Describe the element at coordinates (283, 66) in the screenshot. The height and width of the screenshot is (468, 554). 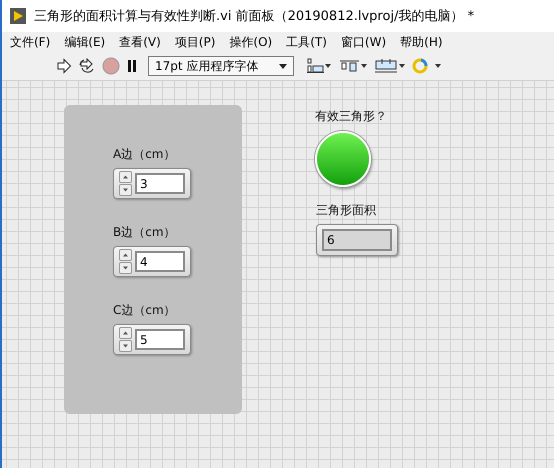
I see `caret-icon` at that location.